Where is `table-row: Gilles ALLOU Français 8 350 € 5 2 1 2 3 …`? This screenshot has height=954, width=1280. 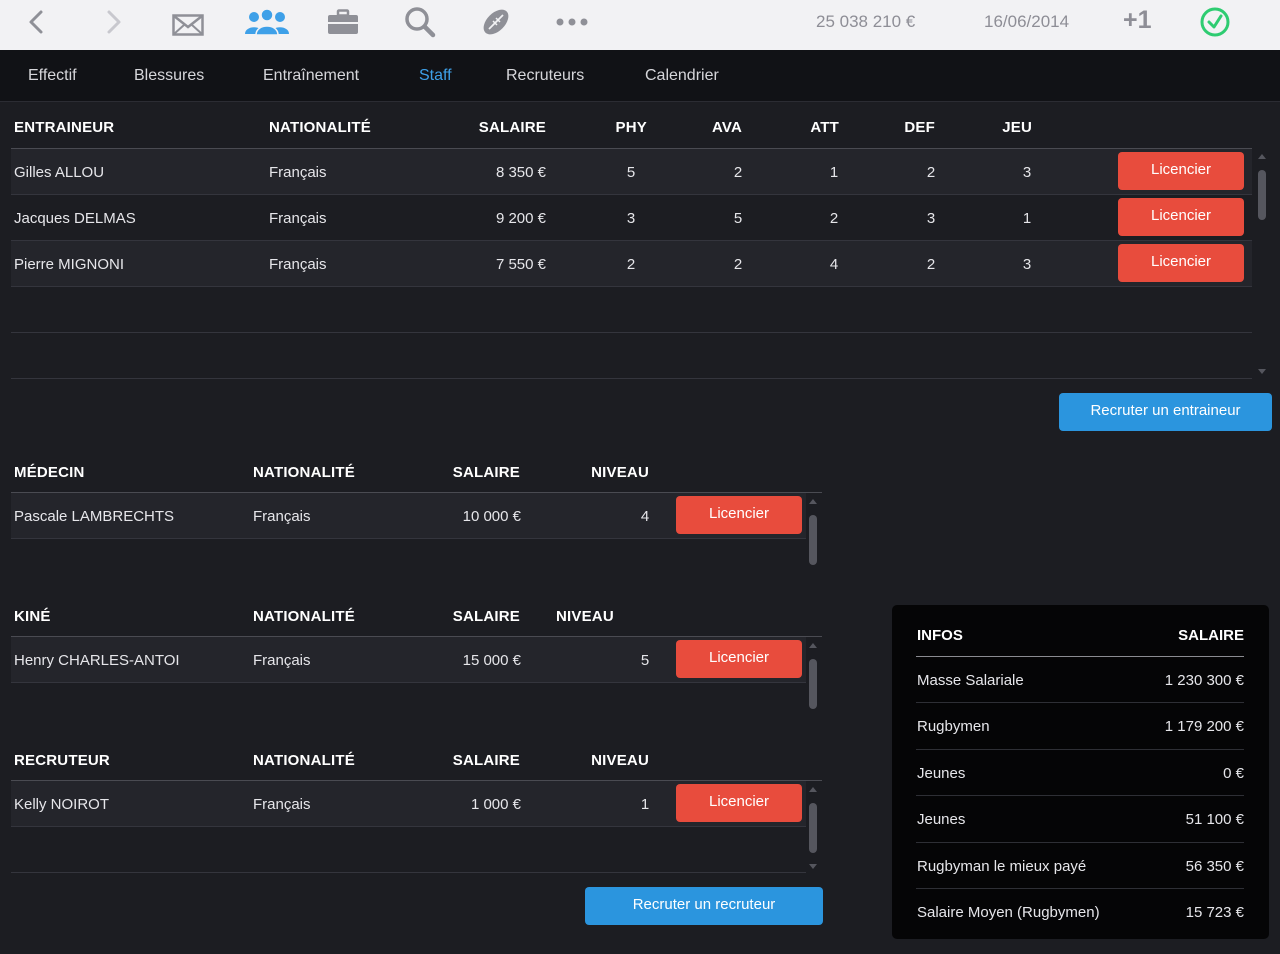
table-row: Gilles ALLOU Français 8 350 € 5 2 1 2 3 … is located at coordinates (631, 172).